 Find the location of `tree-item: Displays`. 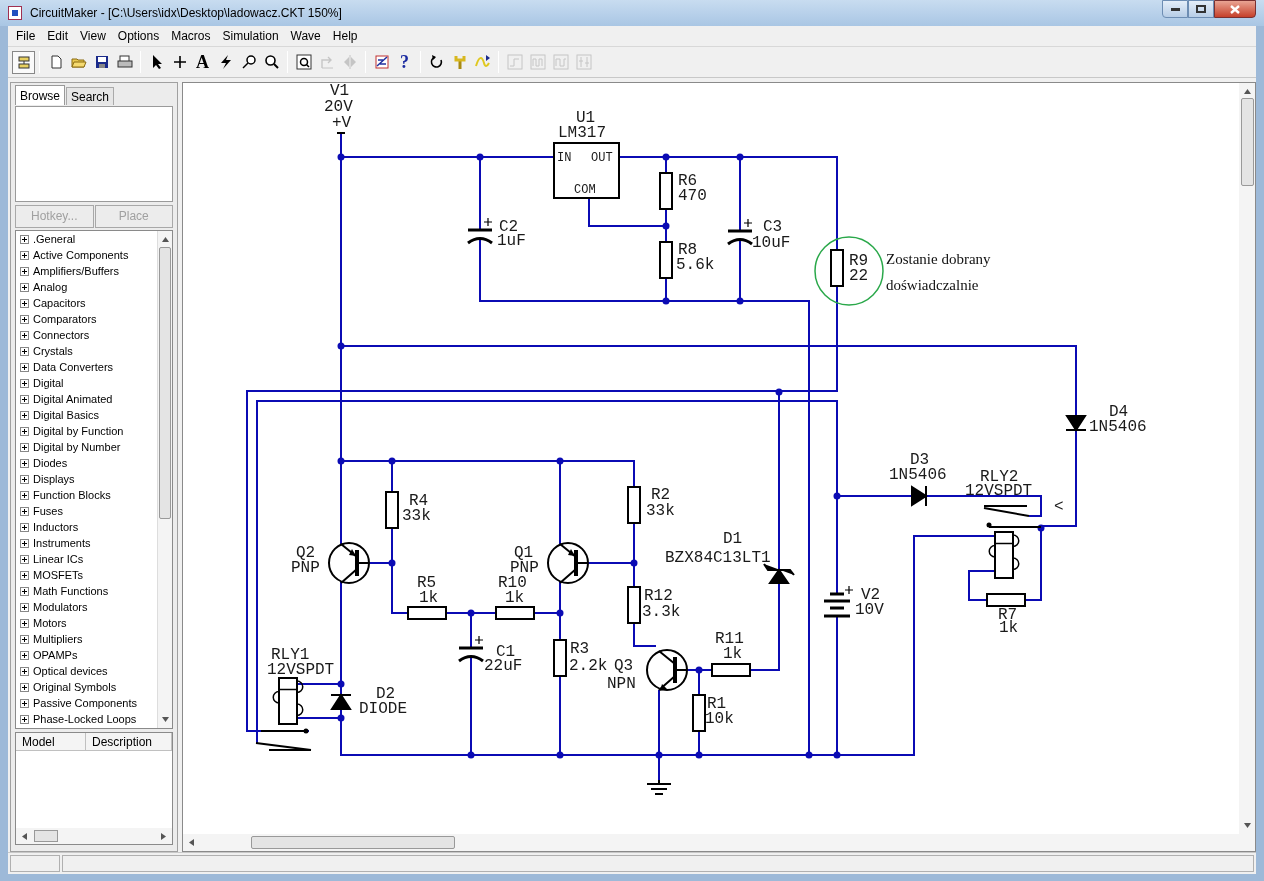

tree-item: Displays is located at coordinates (54, 479).